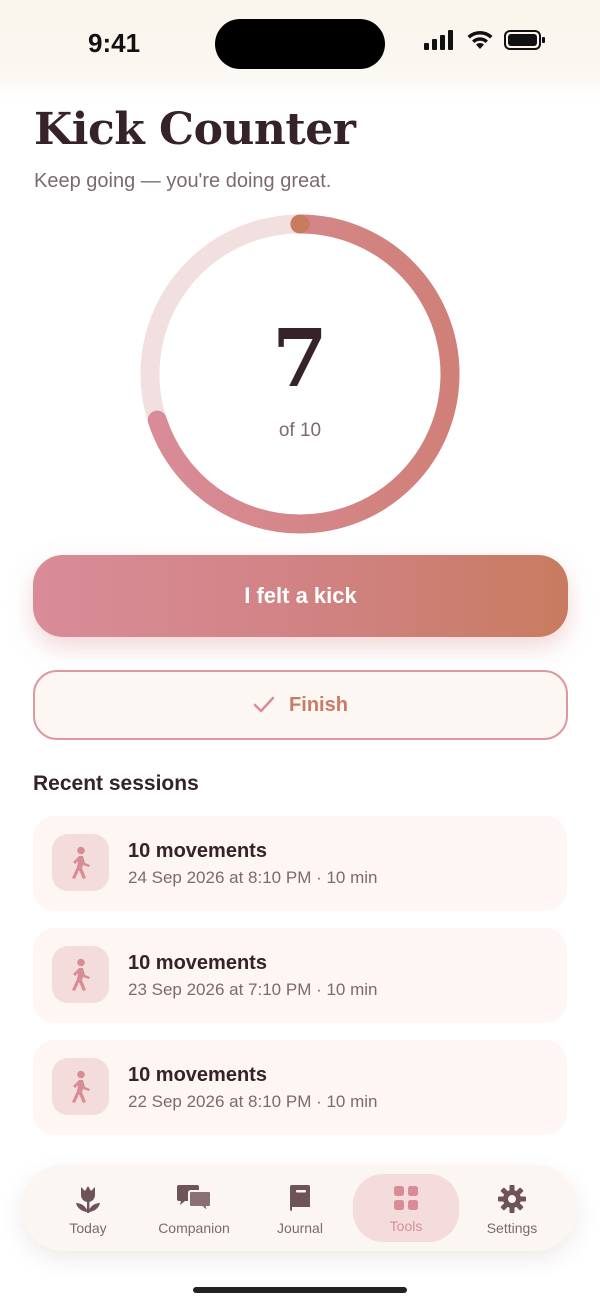 The width and height of the screenshot is (600, 1304). What do you see at coordinates (253, 877) in the screenshot?
I see `session-meta: 24 Sep 2026 at 8:10 PM · 10 min` at bounding box center [253, 877].